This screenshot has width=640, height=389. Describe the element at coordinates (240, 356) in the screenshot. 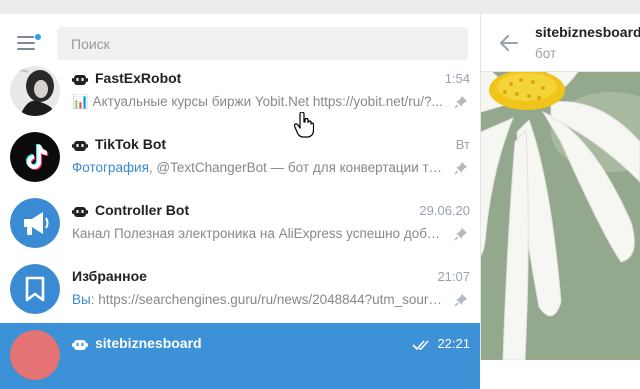

I see `chat-item-sitebiznesboard: sitebiznesboard 22:21` at that location.